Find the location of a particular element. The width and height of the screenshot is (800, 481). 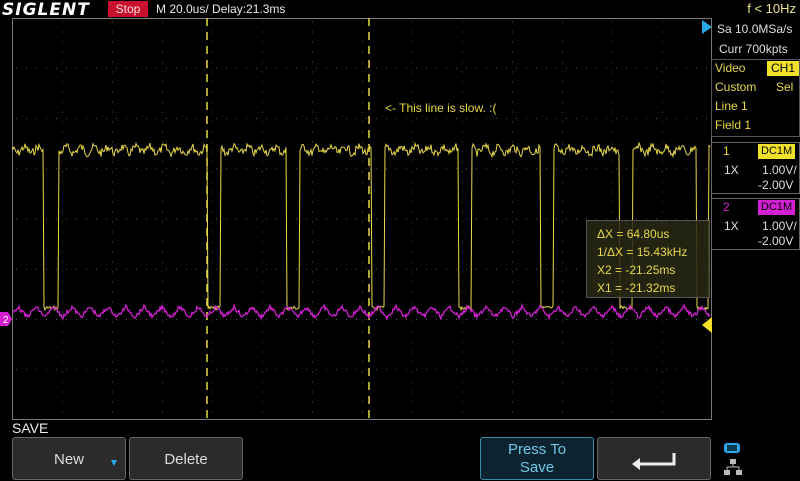

delta-x: ΔX = 64.80us is located at coordinates (633, 234).